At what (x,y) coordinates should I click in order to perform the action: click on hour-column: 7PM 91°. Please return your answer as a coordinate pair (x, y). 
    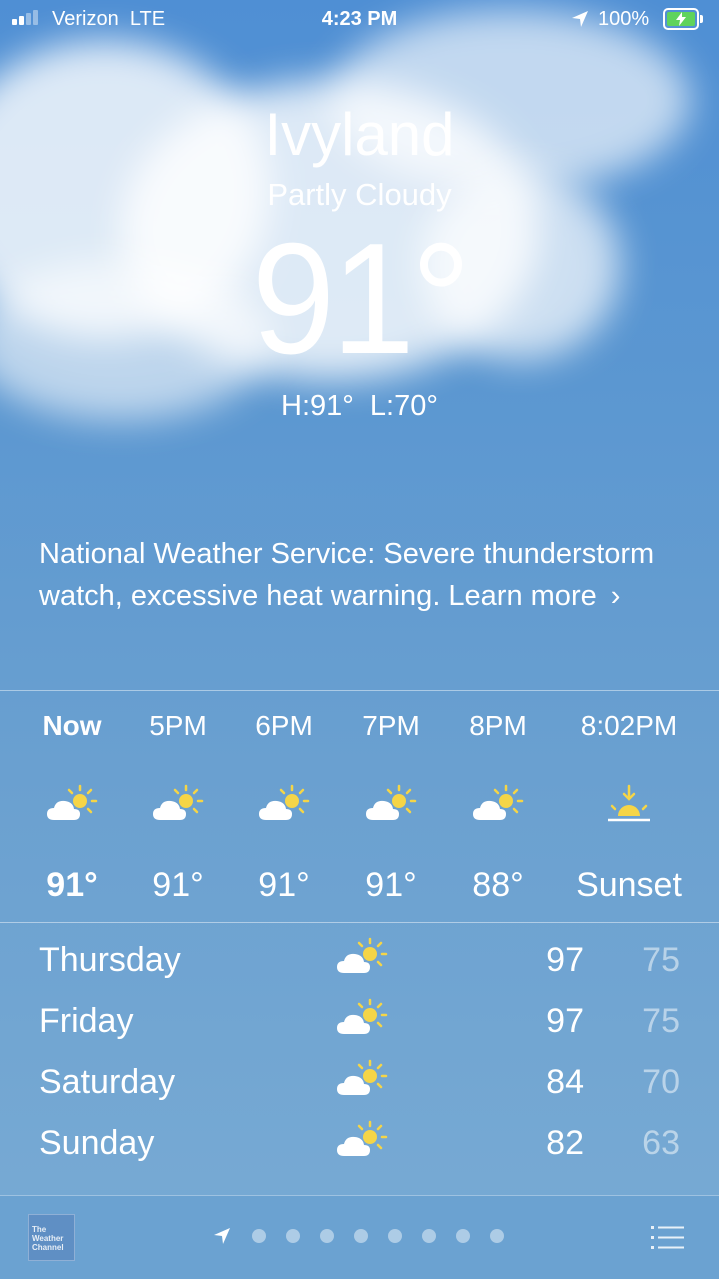
    Looking at the image, I should click on (391, 807).